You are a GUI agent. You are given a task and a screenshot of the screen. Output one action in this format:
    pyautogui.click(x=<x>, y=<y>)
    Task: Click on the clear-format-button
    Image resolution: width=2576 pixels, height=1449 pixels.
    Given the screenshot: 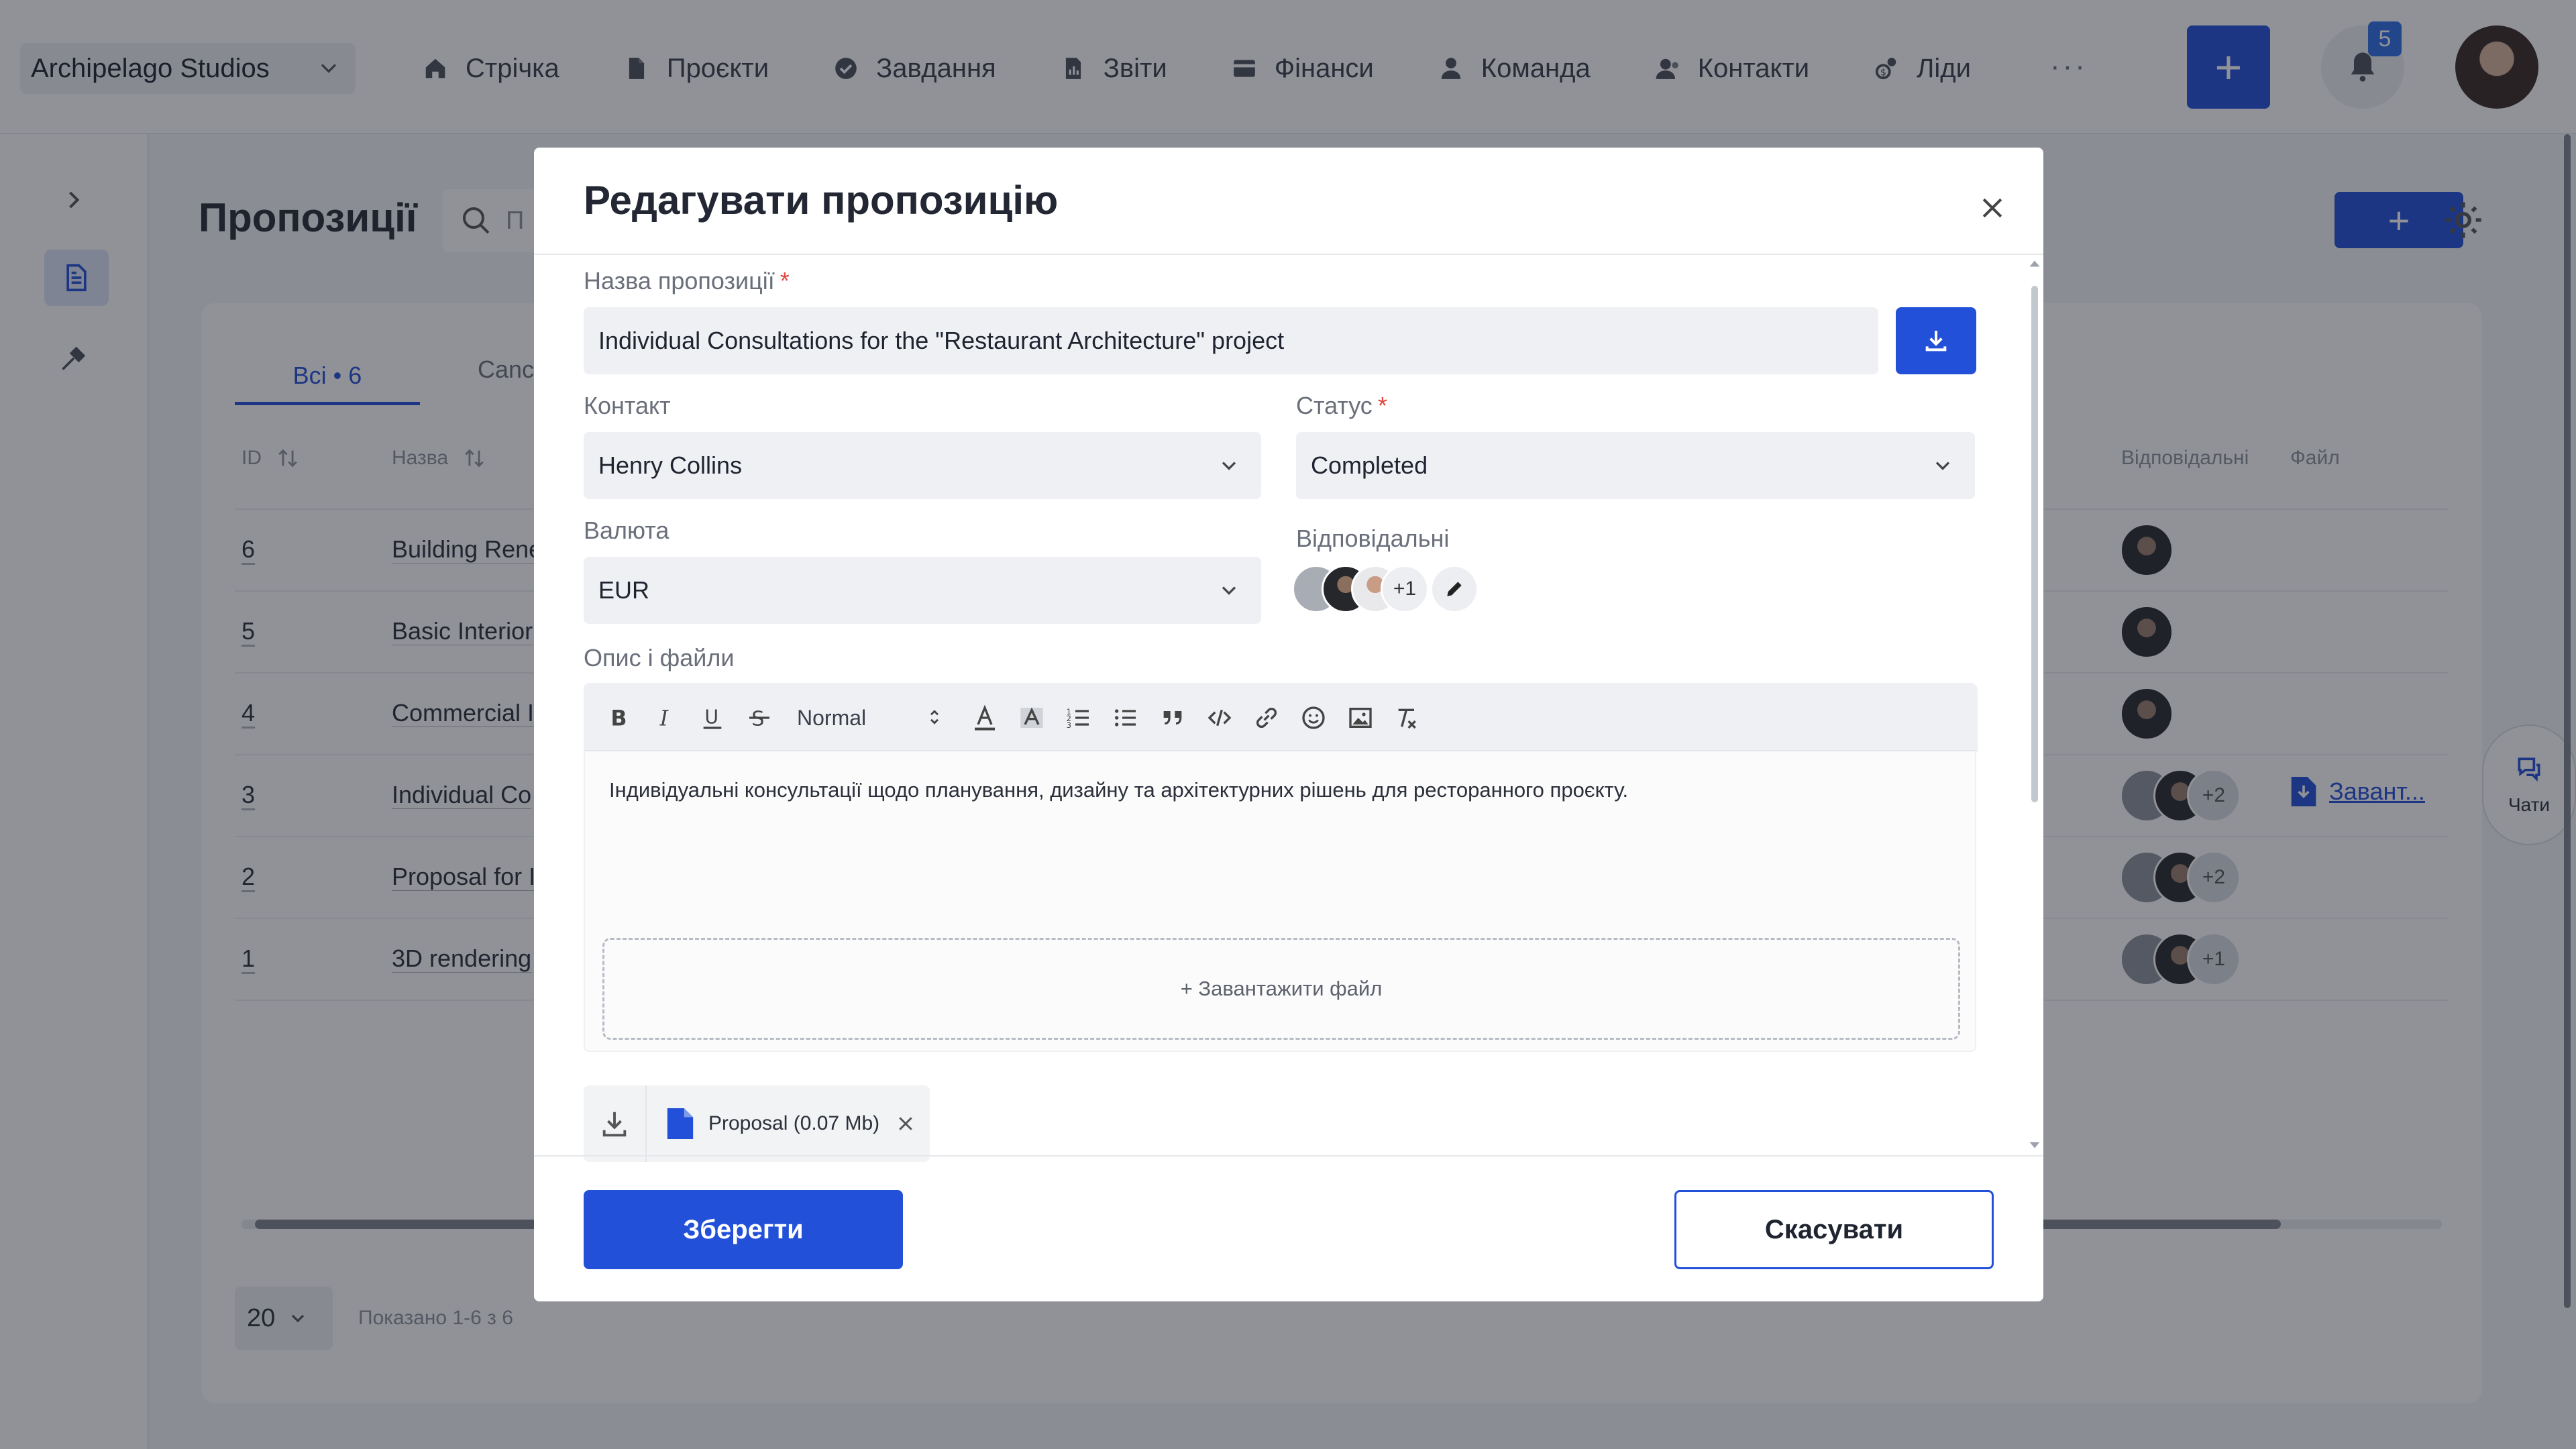 What is the action you would take?
    pyautogui.click(x=1407, y=717)
    